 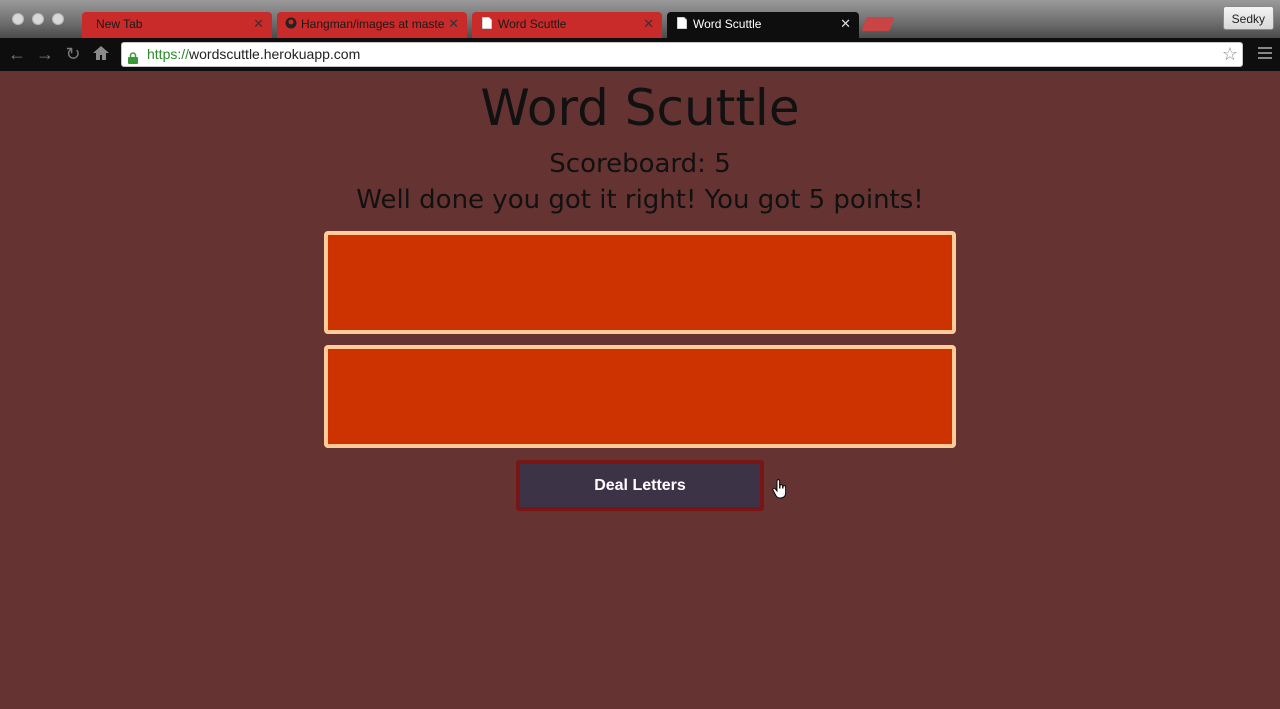 I want to click on url-scheme: https://, so click(x=168, y=54).